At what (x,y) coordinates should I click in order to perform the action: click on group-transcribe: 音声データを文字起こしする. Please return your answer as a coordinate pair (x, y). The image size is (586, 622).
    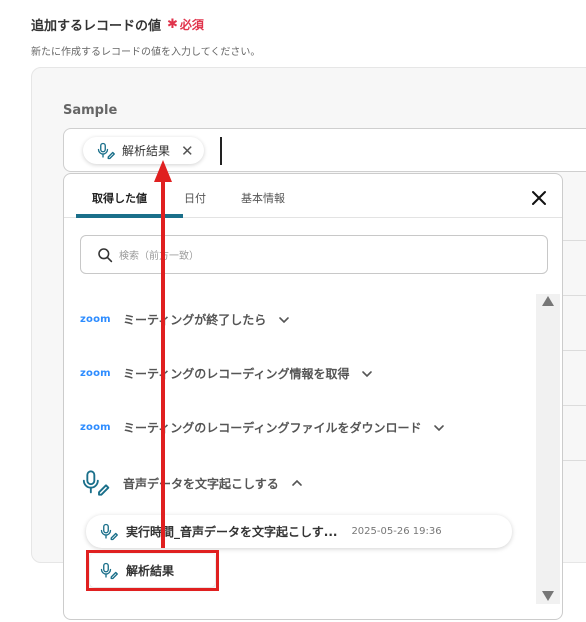
    Looking at the image, I should click on (191, 483).